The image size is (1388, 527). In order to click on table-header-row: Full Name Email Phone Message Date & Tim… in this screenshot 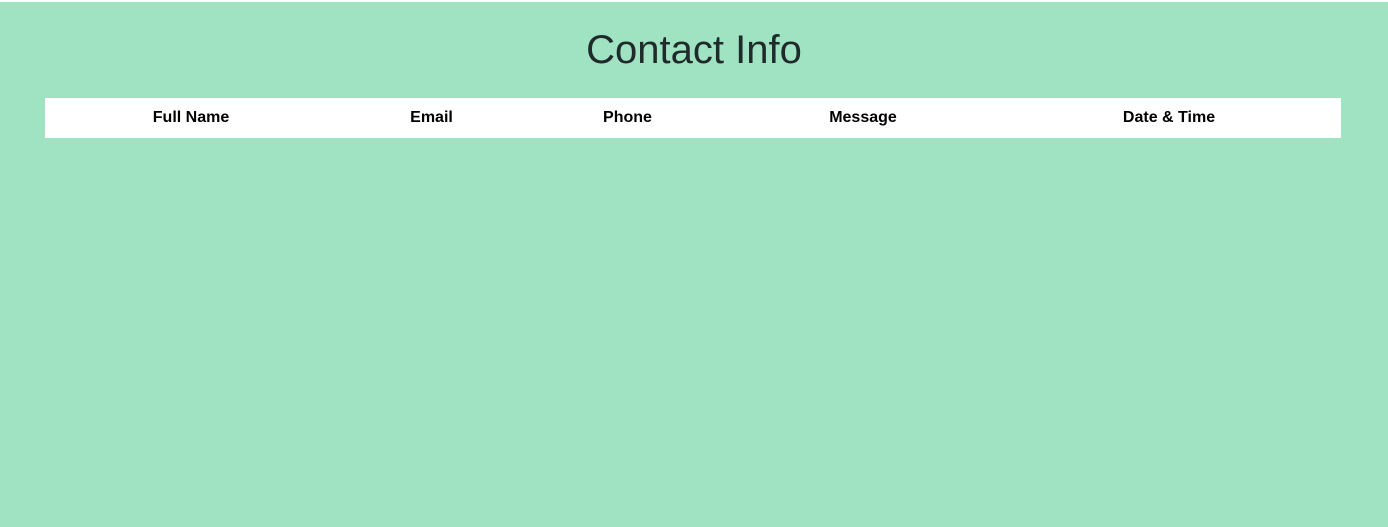, I will do `click(693, 118)`.